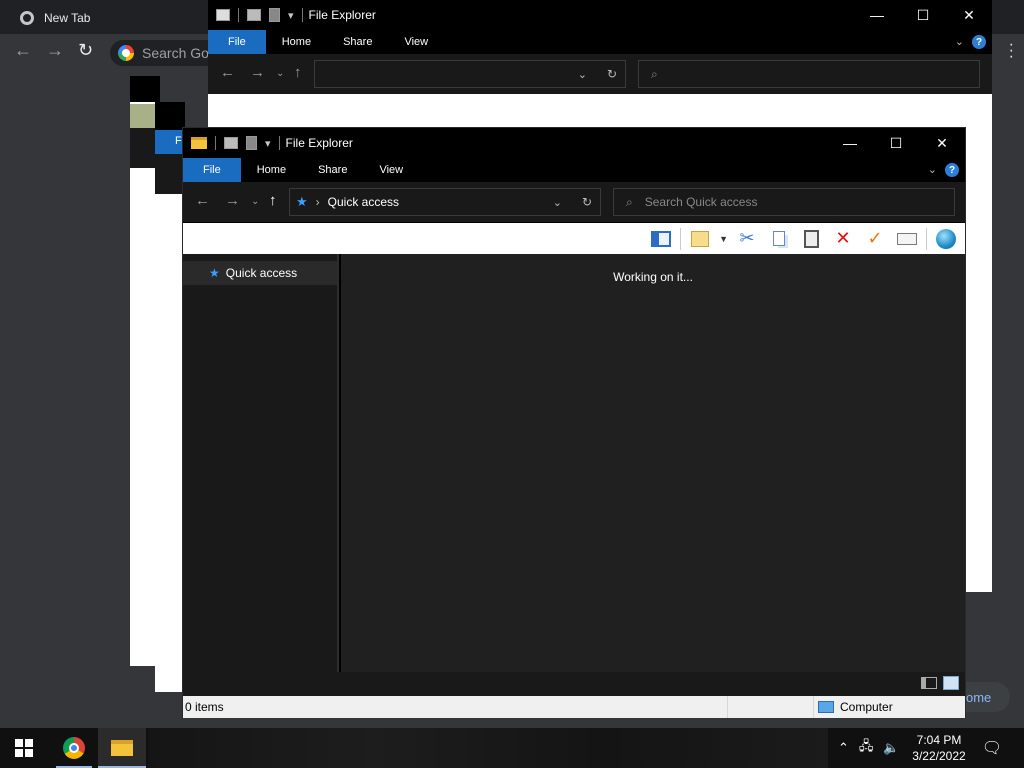 This screenshot has height=768, width=1024. Describe the element at coordinates (27, 18) in the screenshot. I see `chrome-tab-icon` at that location.